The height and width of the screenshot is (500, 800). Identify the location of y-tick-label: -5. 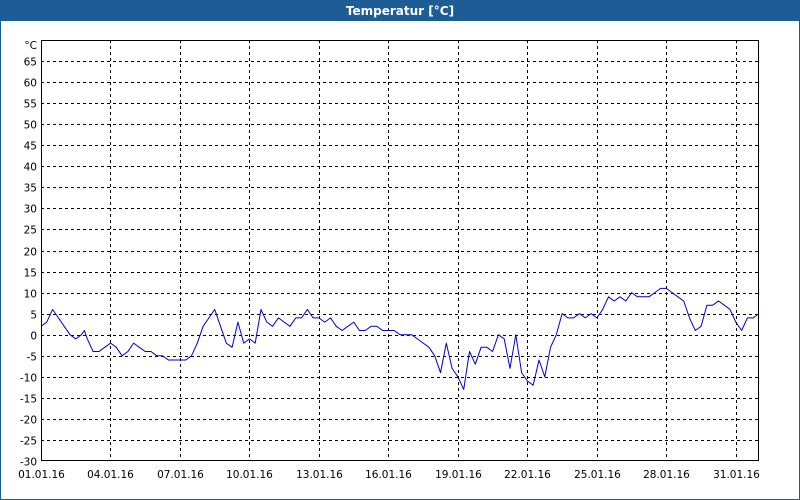
(32, 358).